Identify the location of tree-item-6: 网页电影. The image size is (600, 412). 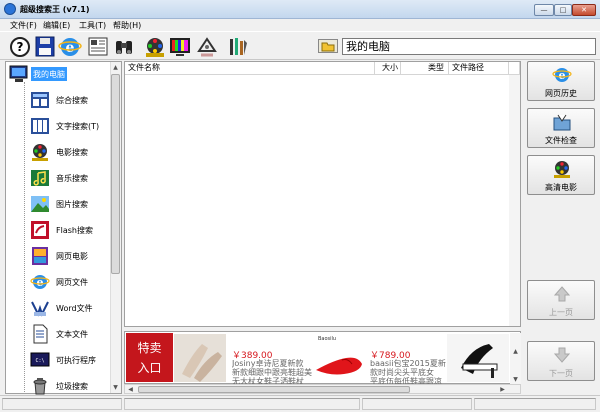
(71, 256).